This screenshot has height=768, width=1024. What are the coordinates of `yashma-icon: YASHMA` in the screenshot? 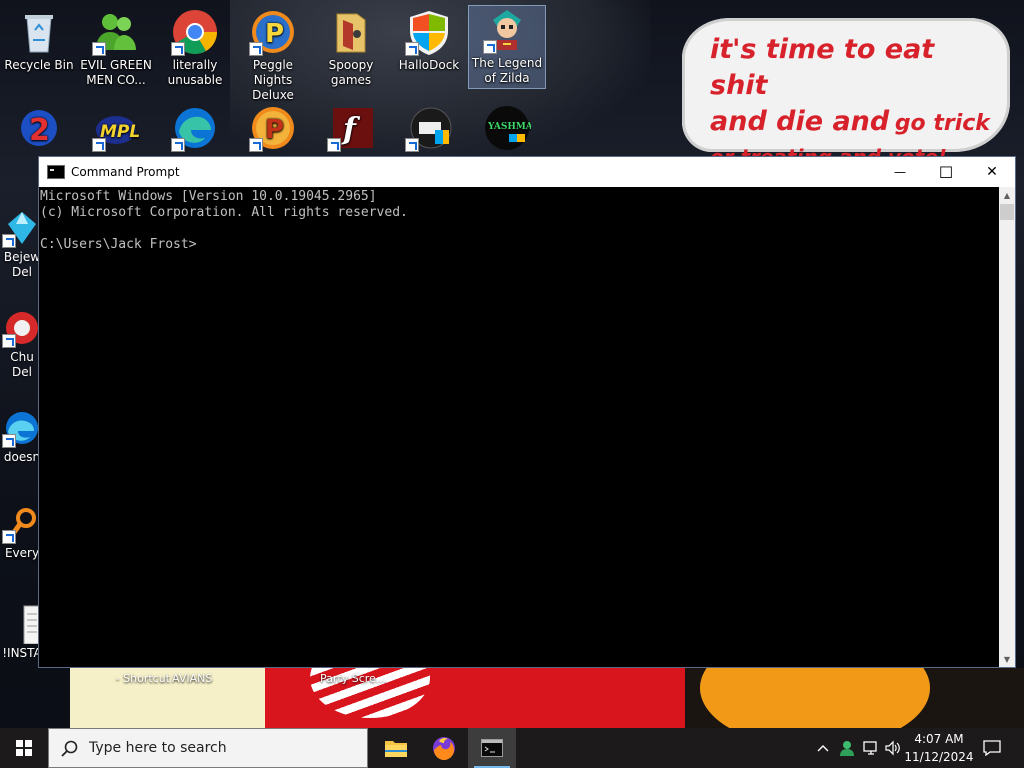 It's located at (508, 128).